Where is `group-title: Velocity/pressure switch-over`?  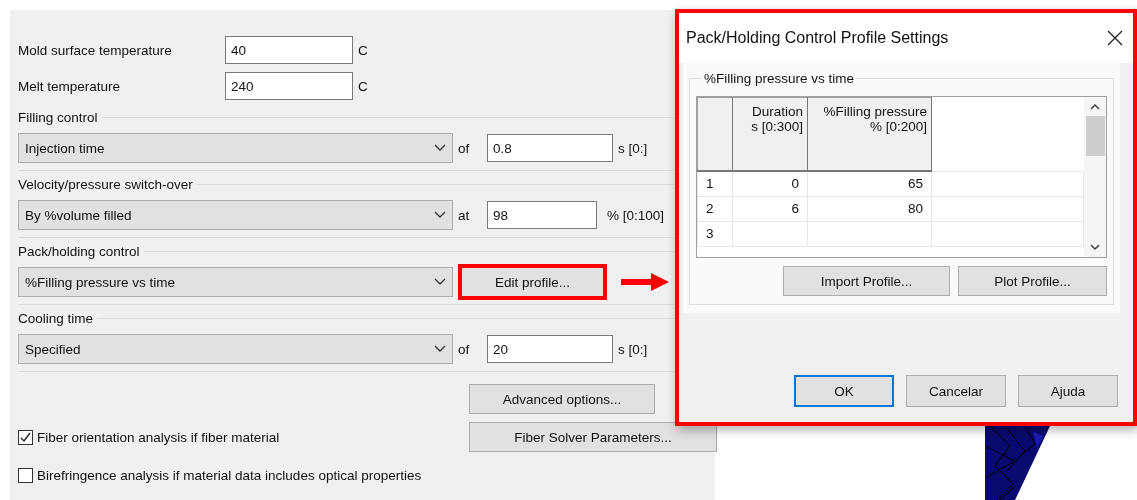
group-title: Velocity/pressure switch-over is located at coordinates (105, 184).